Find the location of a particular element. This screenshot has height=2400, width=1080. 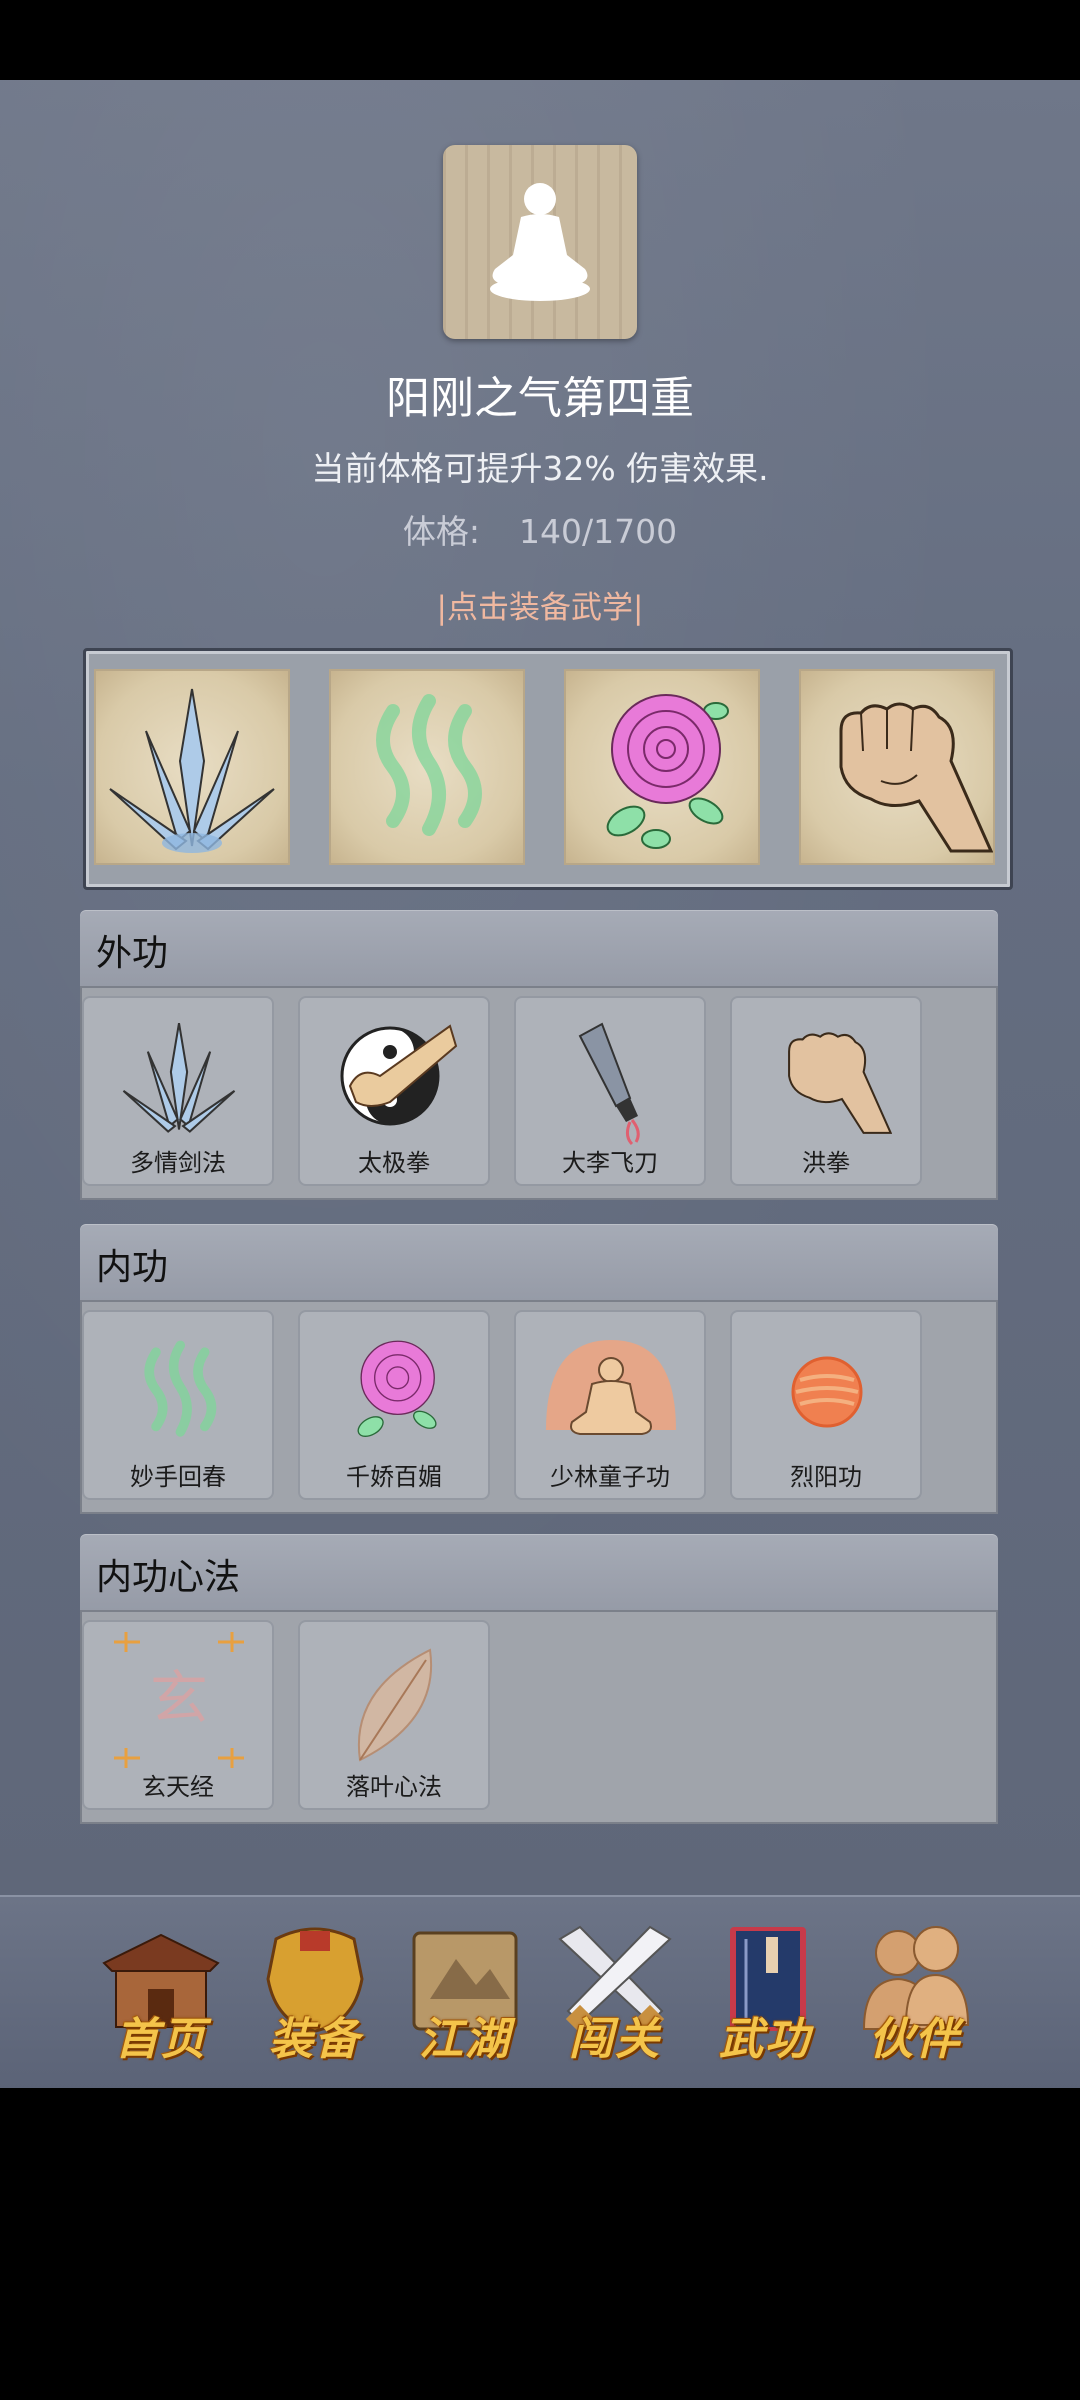

skill-card-duoqing: 多情剑法 is located at coordinates (178, 1091).